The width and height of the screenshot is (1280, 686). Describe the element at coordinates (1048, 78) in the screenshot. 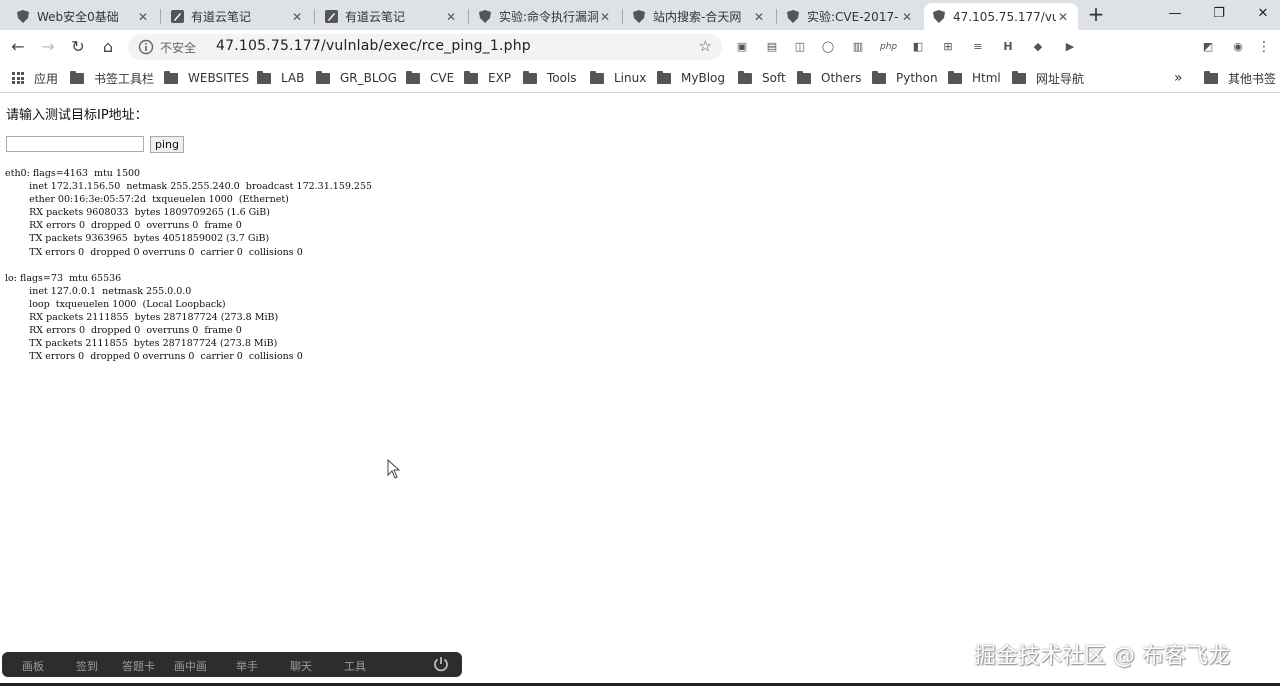

I see `bookmark-folder: 网址导航` at that location.